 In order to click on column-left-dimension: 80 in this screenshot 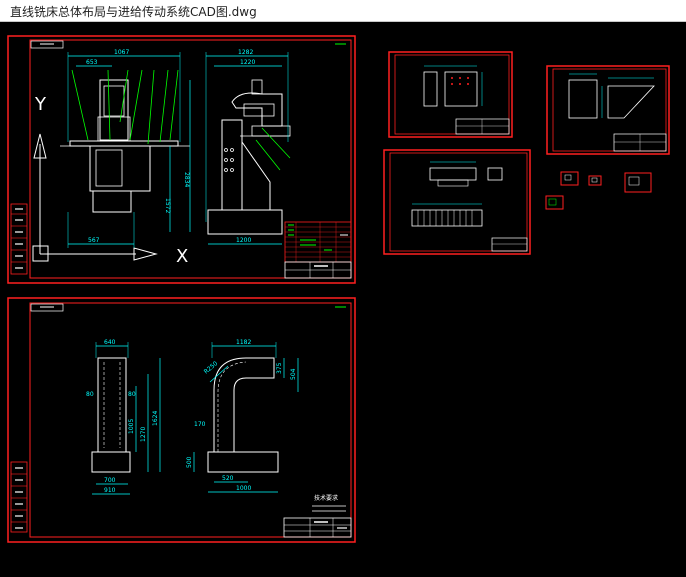, I will do `click(90, 394)`.